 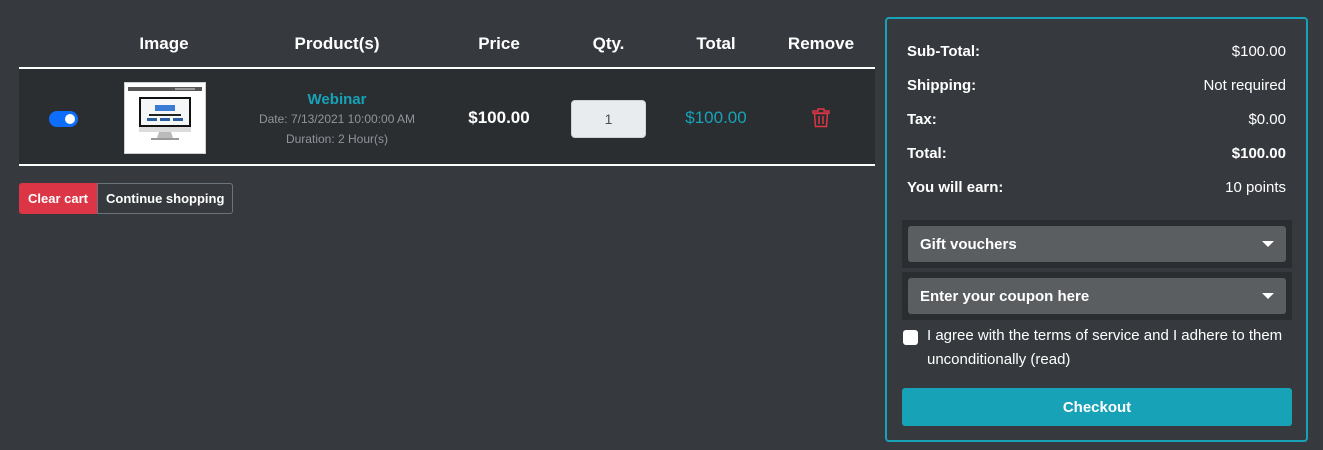 What do you see at coordinates (63, 119) in the screenshot?
I see `item-select-toggle` at bounding box center [63, 119].